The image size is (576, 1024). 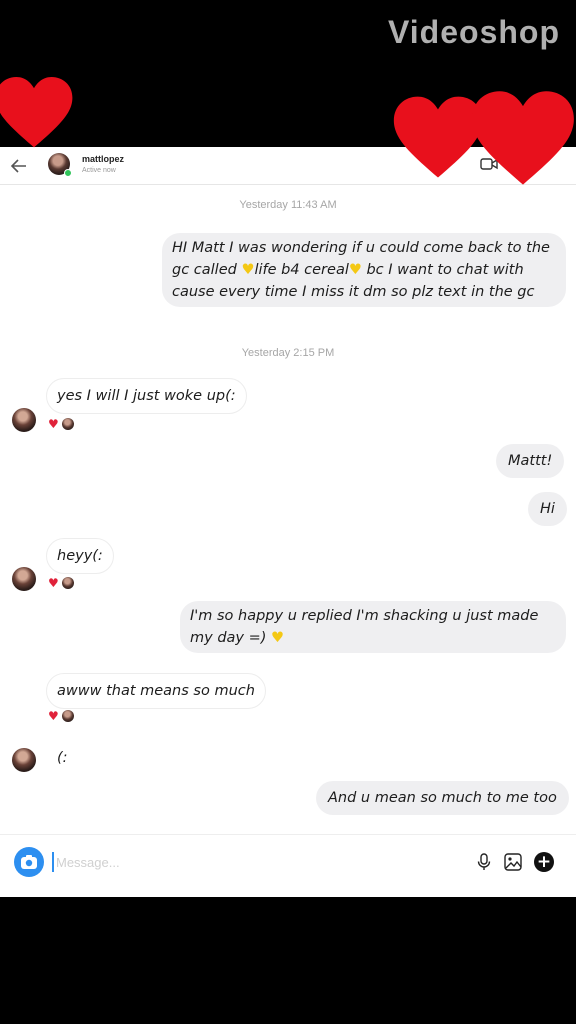 I want to click on plus-icon: +, so click(x=544, y=862).